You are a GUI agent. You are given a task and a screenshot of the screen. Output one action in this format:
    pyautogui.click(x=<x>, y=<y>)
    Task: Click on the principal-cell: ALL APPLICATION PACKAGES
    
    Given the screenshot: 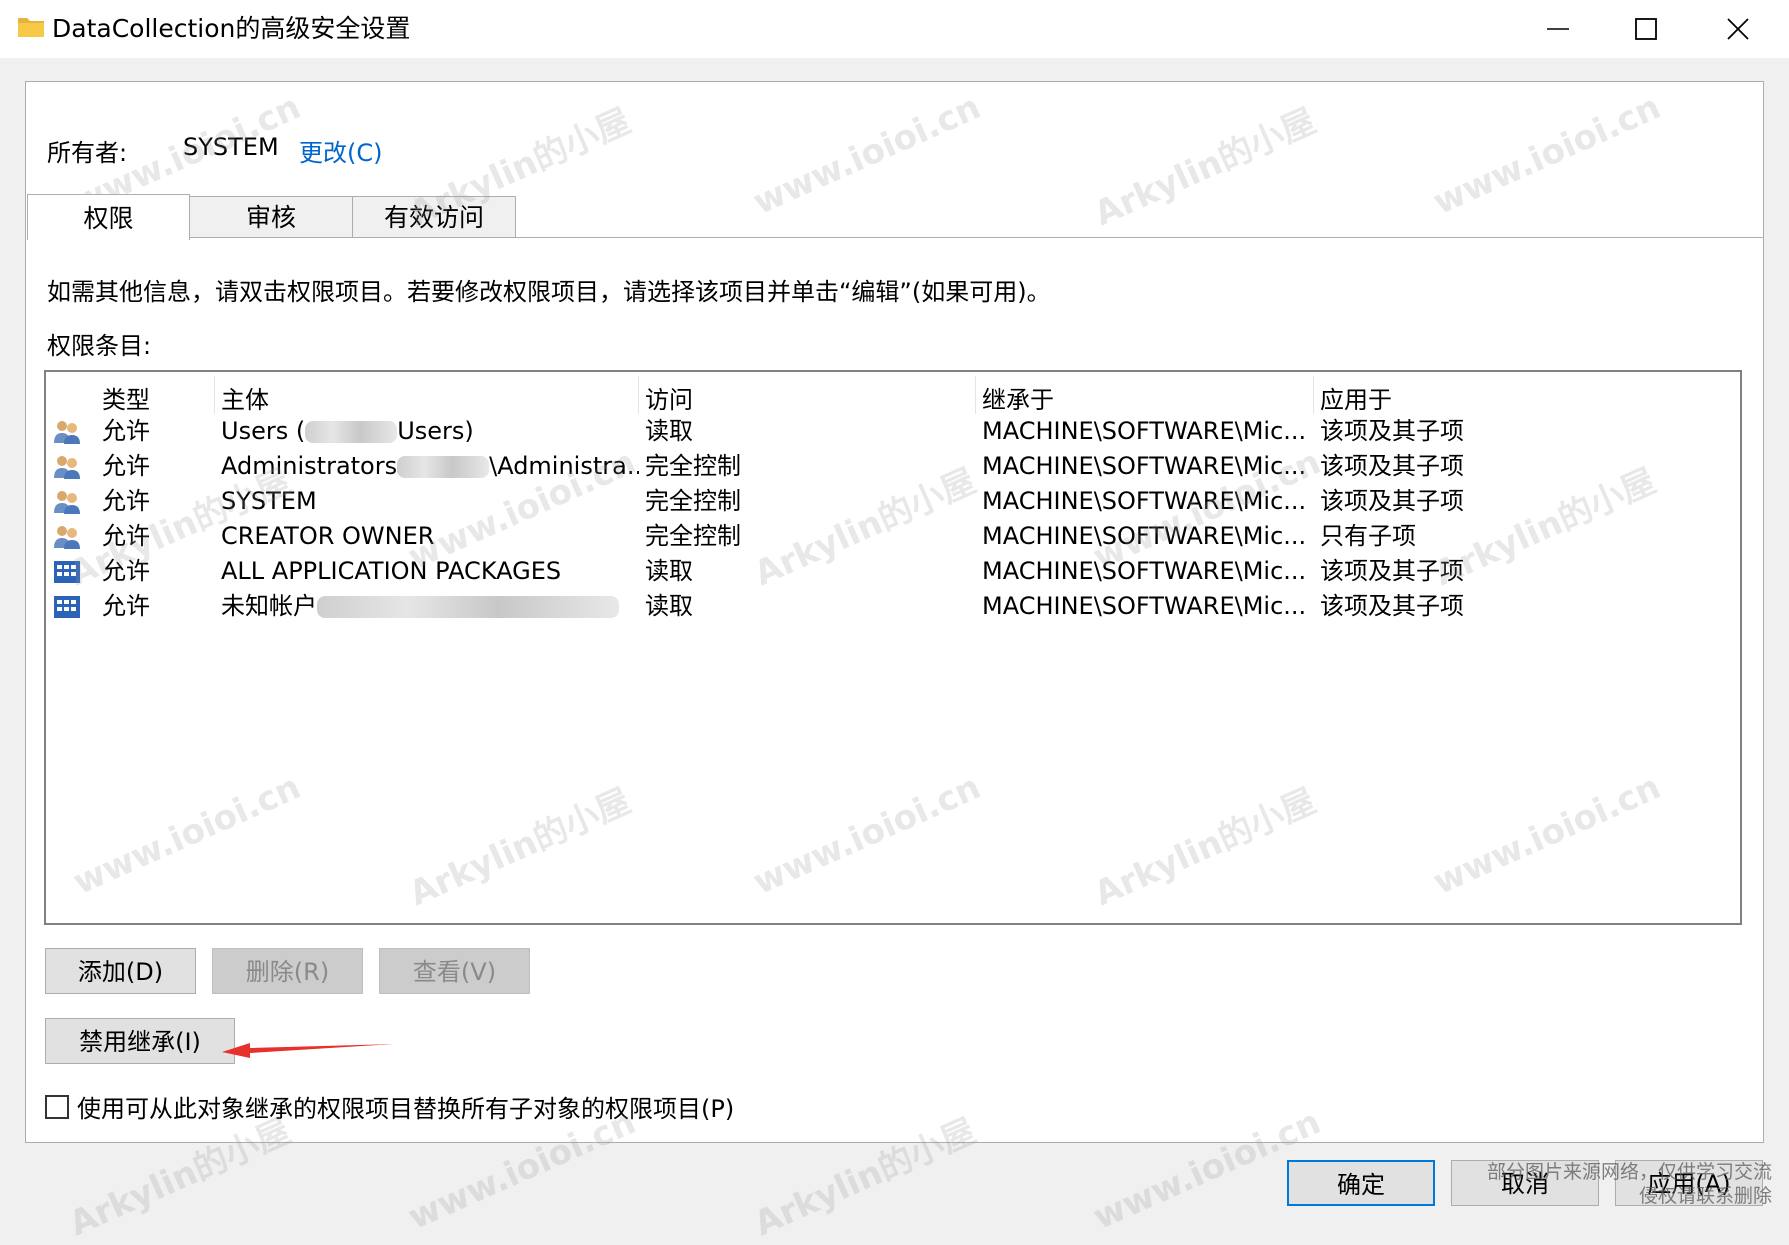 What is the action you would take?
    pyautogui.click(x=391, y=571)
    